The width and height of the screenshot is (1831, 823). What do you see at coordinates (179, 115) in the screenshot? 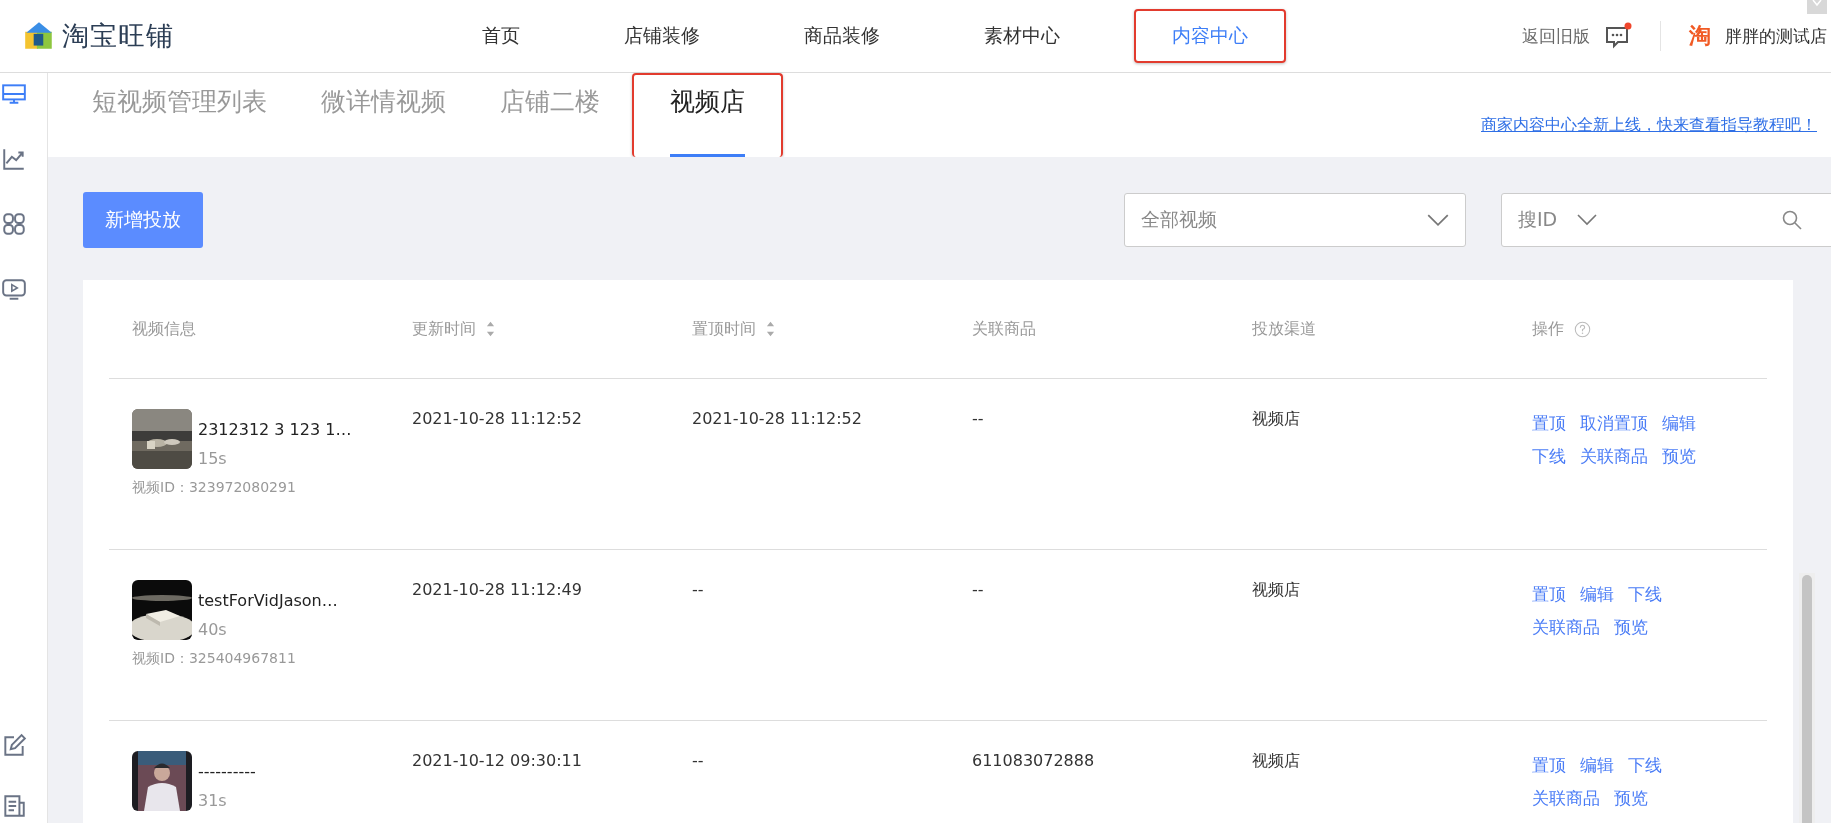
I see `tab: 短视频管理列表` at bounding box center [179, 115].